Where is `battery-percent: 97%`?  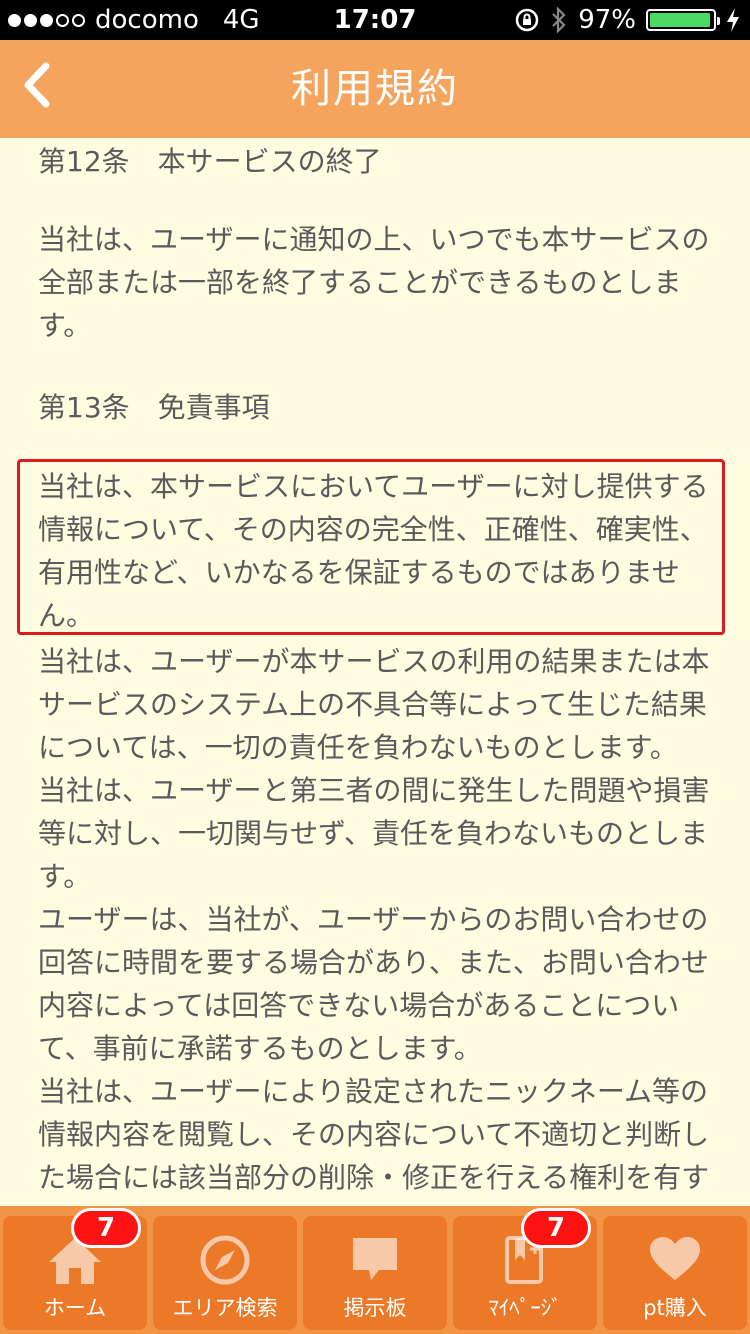 battery-percent: 97% is located at coordinates (607, 20).